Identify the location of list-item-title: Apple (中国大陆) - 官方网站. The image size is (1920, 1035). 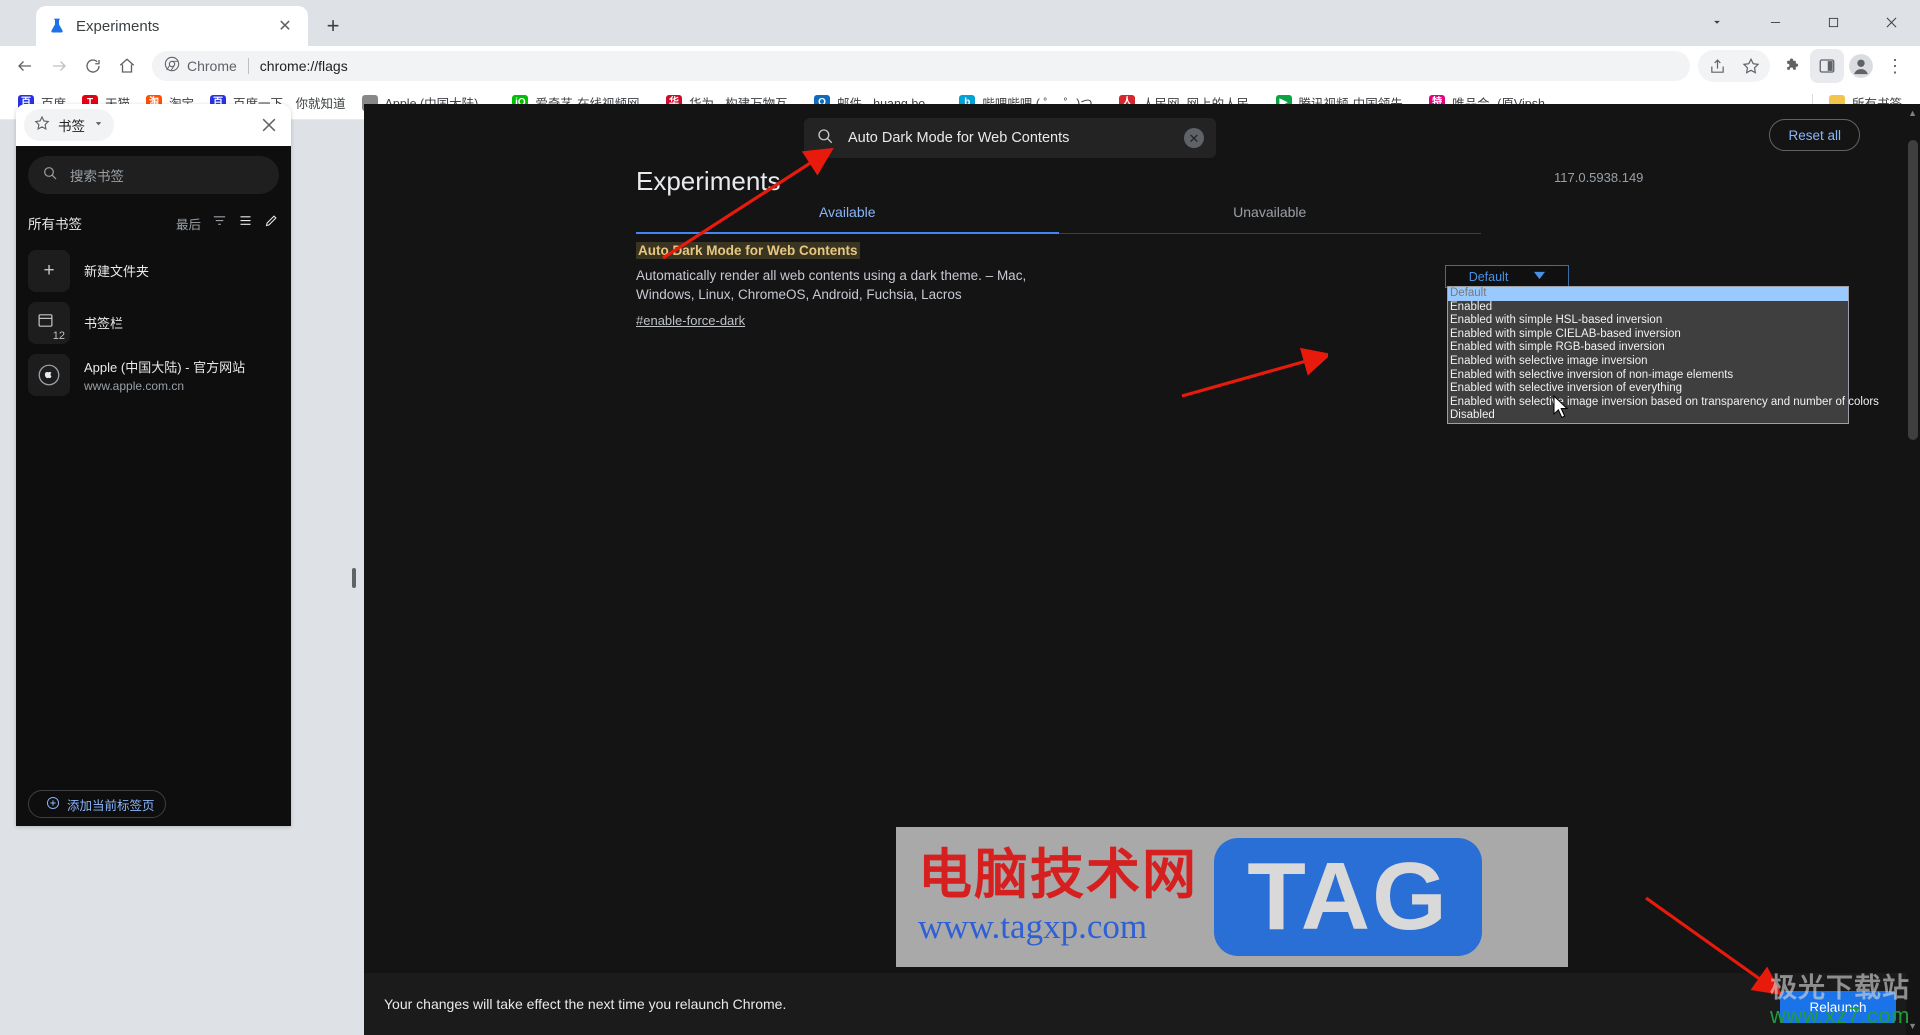
(165, 367).